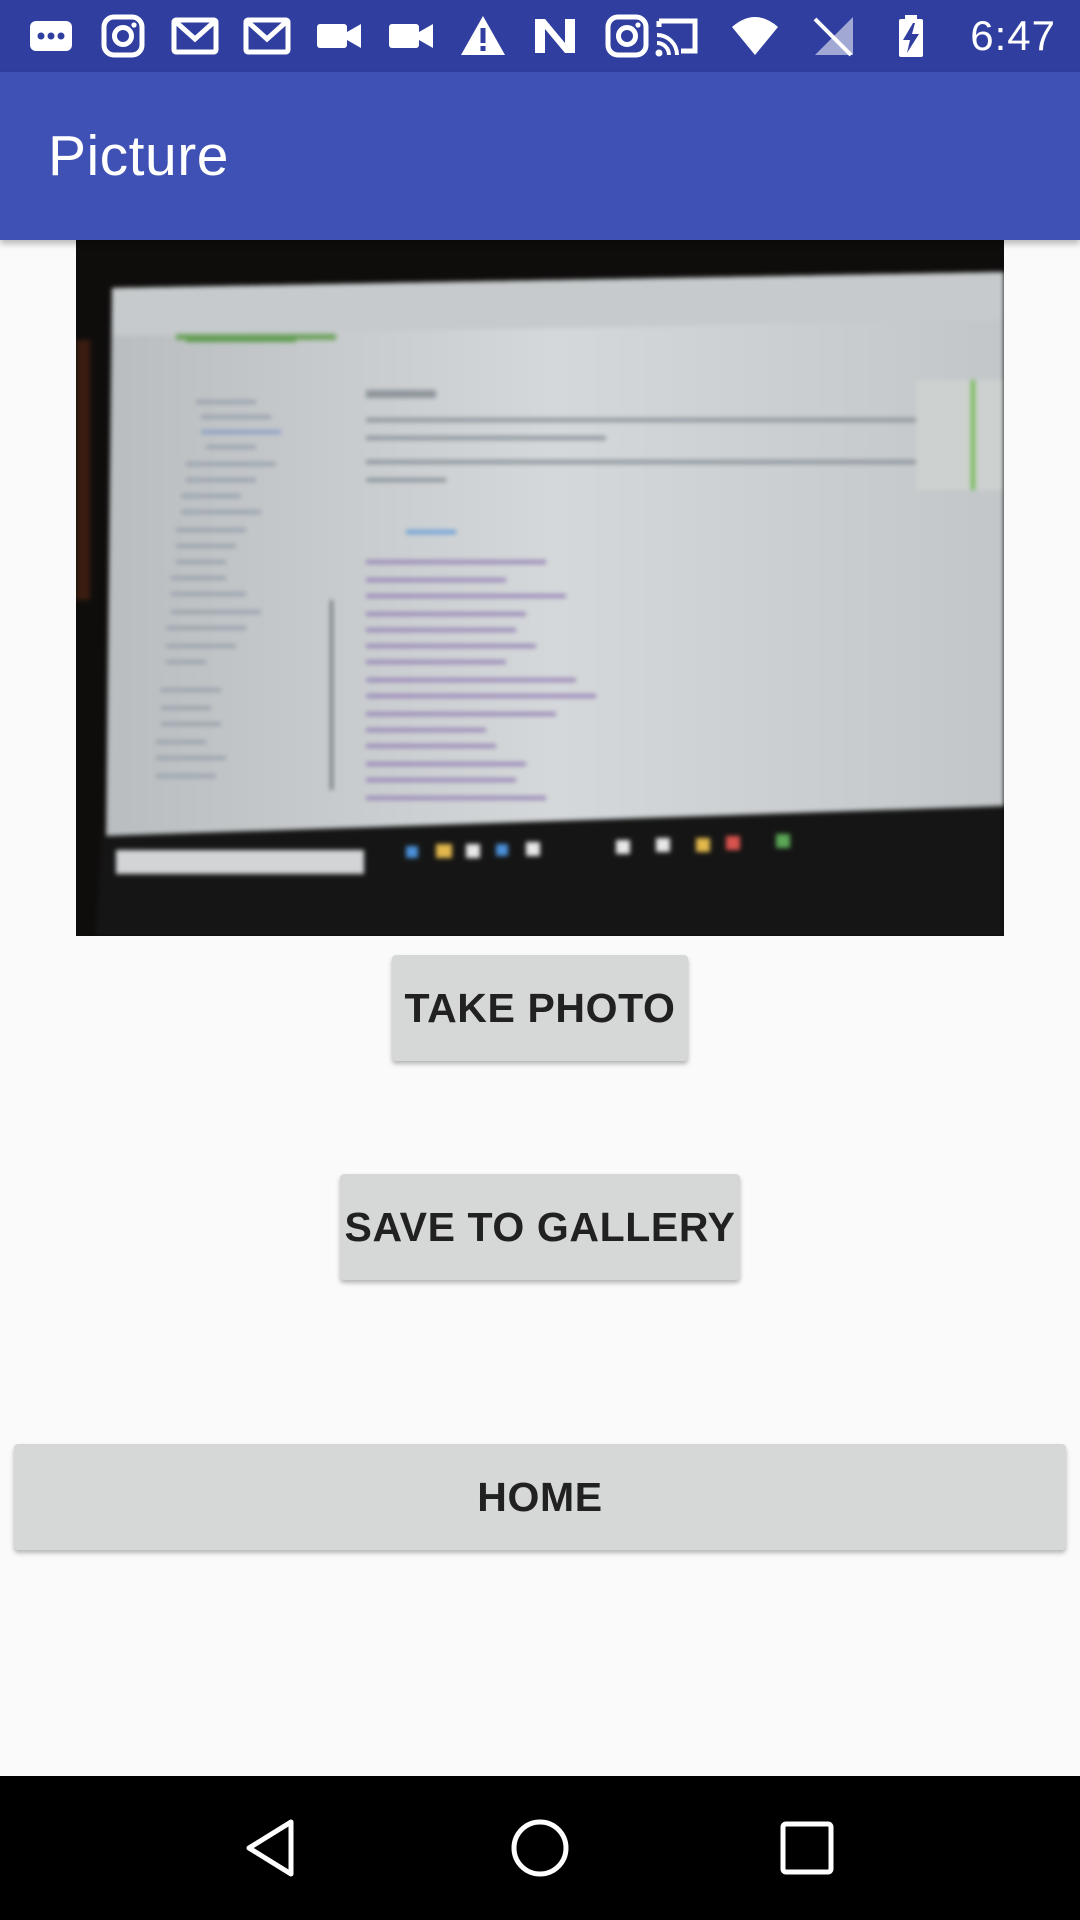  What do you see at coordinates (138, 156) in the screenshot?
I see `page-title: Picture` at bounding box center [138, 156].